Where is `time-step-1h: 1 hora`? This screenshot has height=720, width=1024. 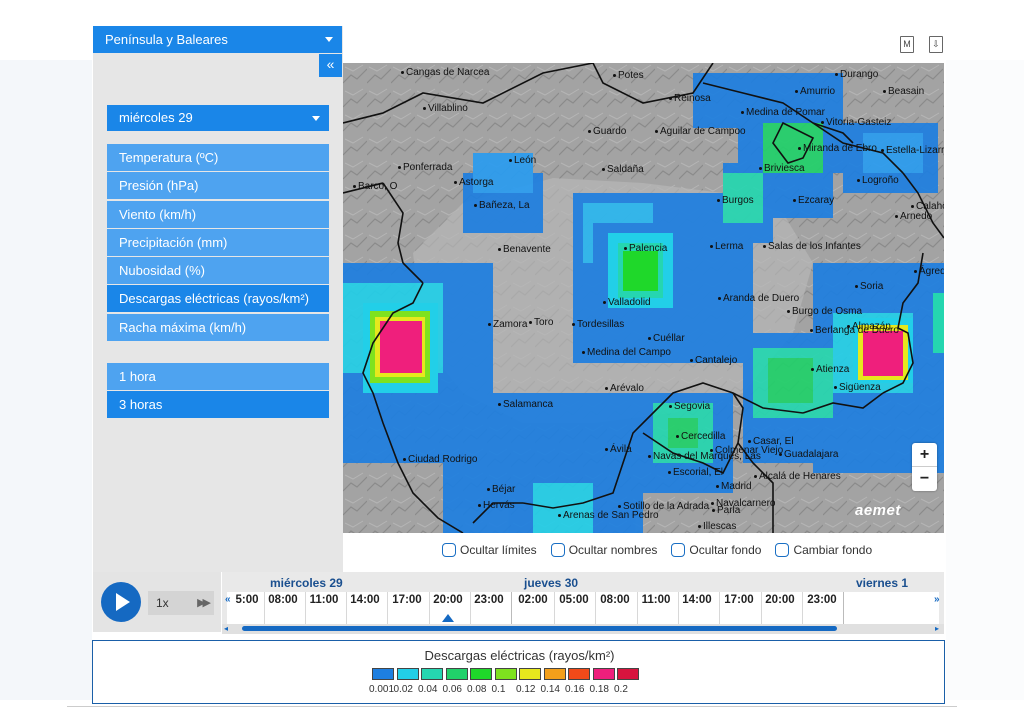 time-step-1h: 1 hora is located at coordinates (218, 376).